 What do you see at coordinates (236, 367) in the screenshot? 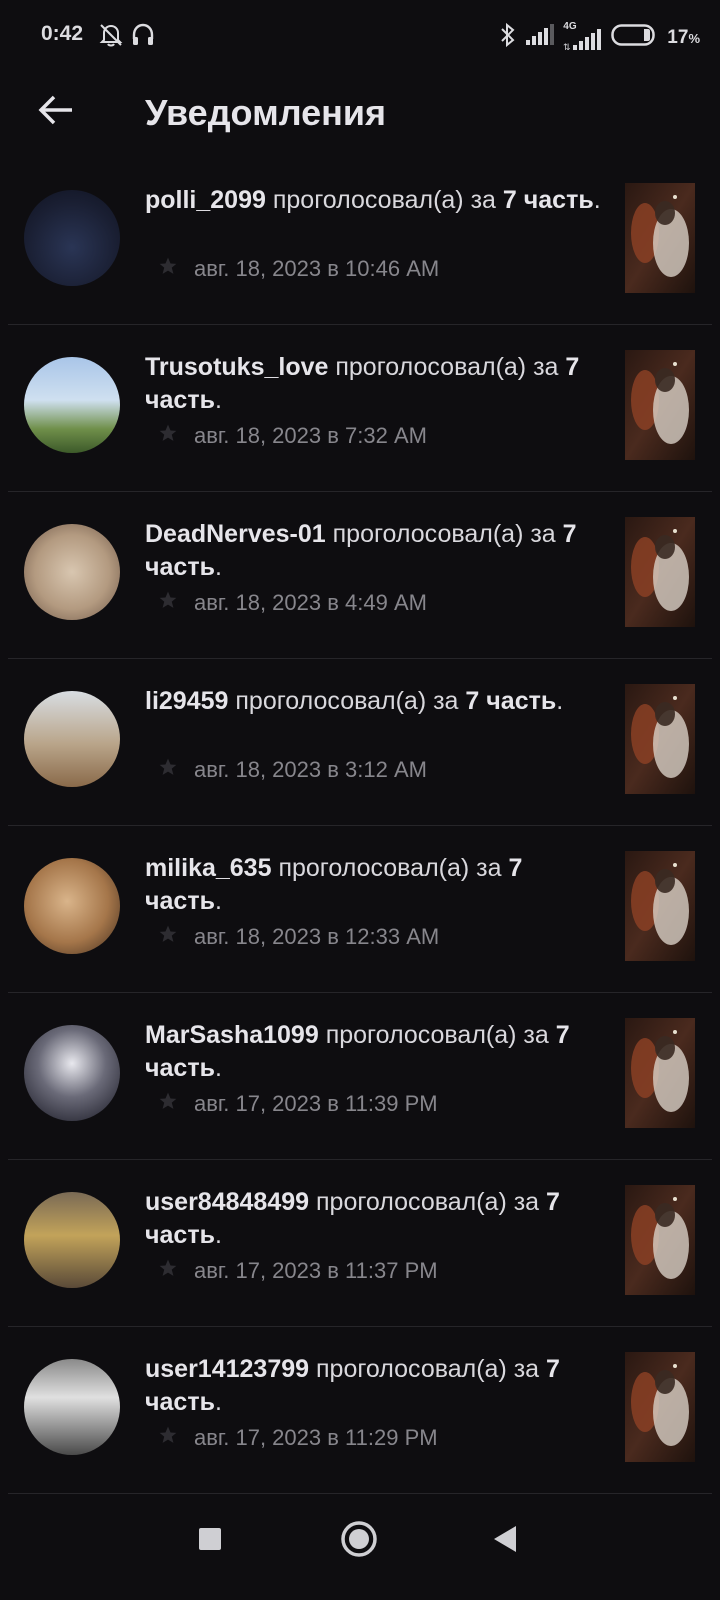
I see `username: Trusotuks_love` at bounding box center [236, 367].